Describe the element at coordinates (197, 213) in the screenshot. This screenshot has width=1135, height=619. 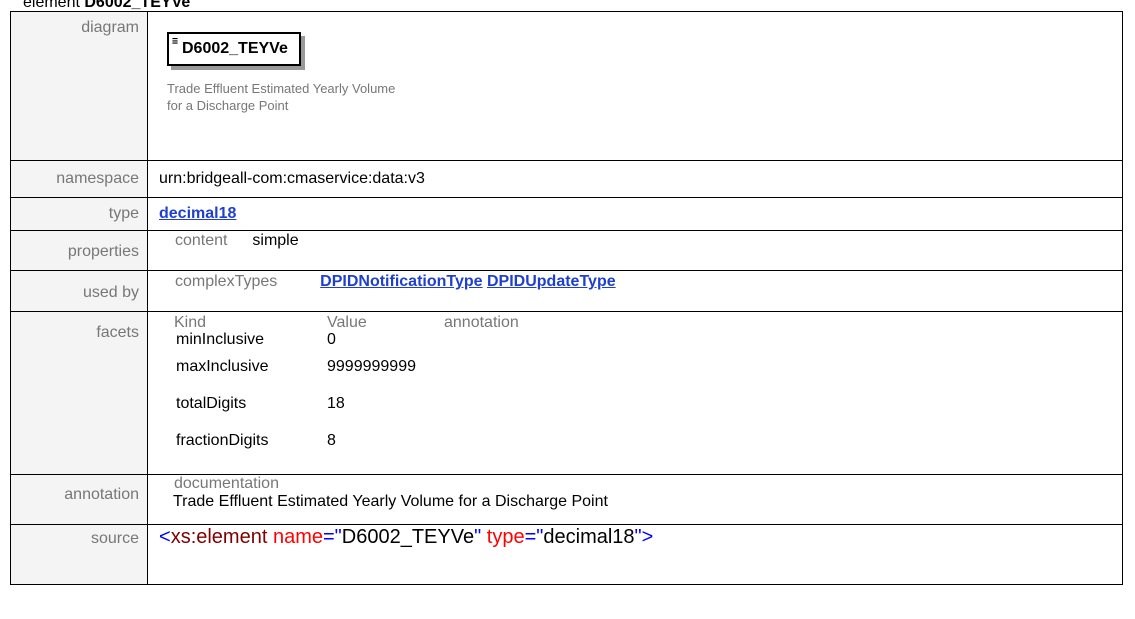
I see `type-link: decimal18` at that location.